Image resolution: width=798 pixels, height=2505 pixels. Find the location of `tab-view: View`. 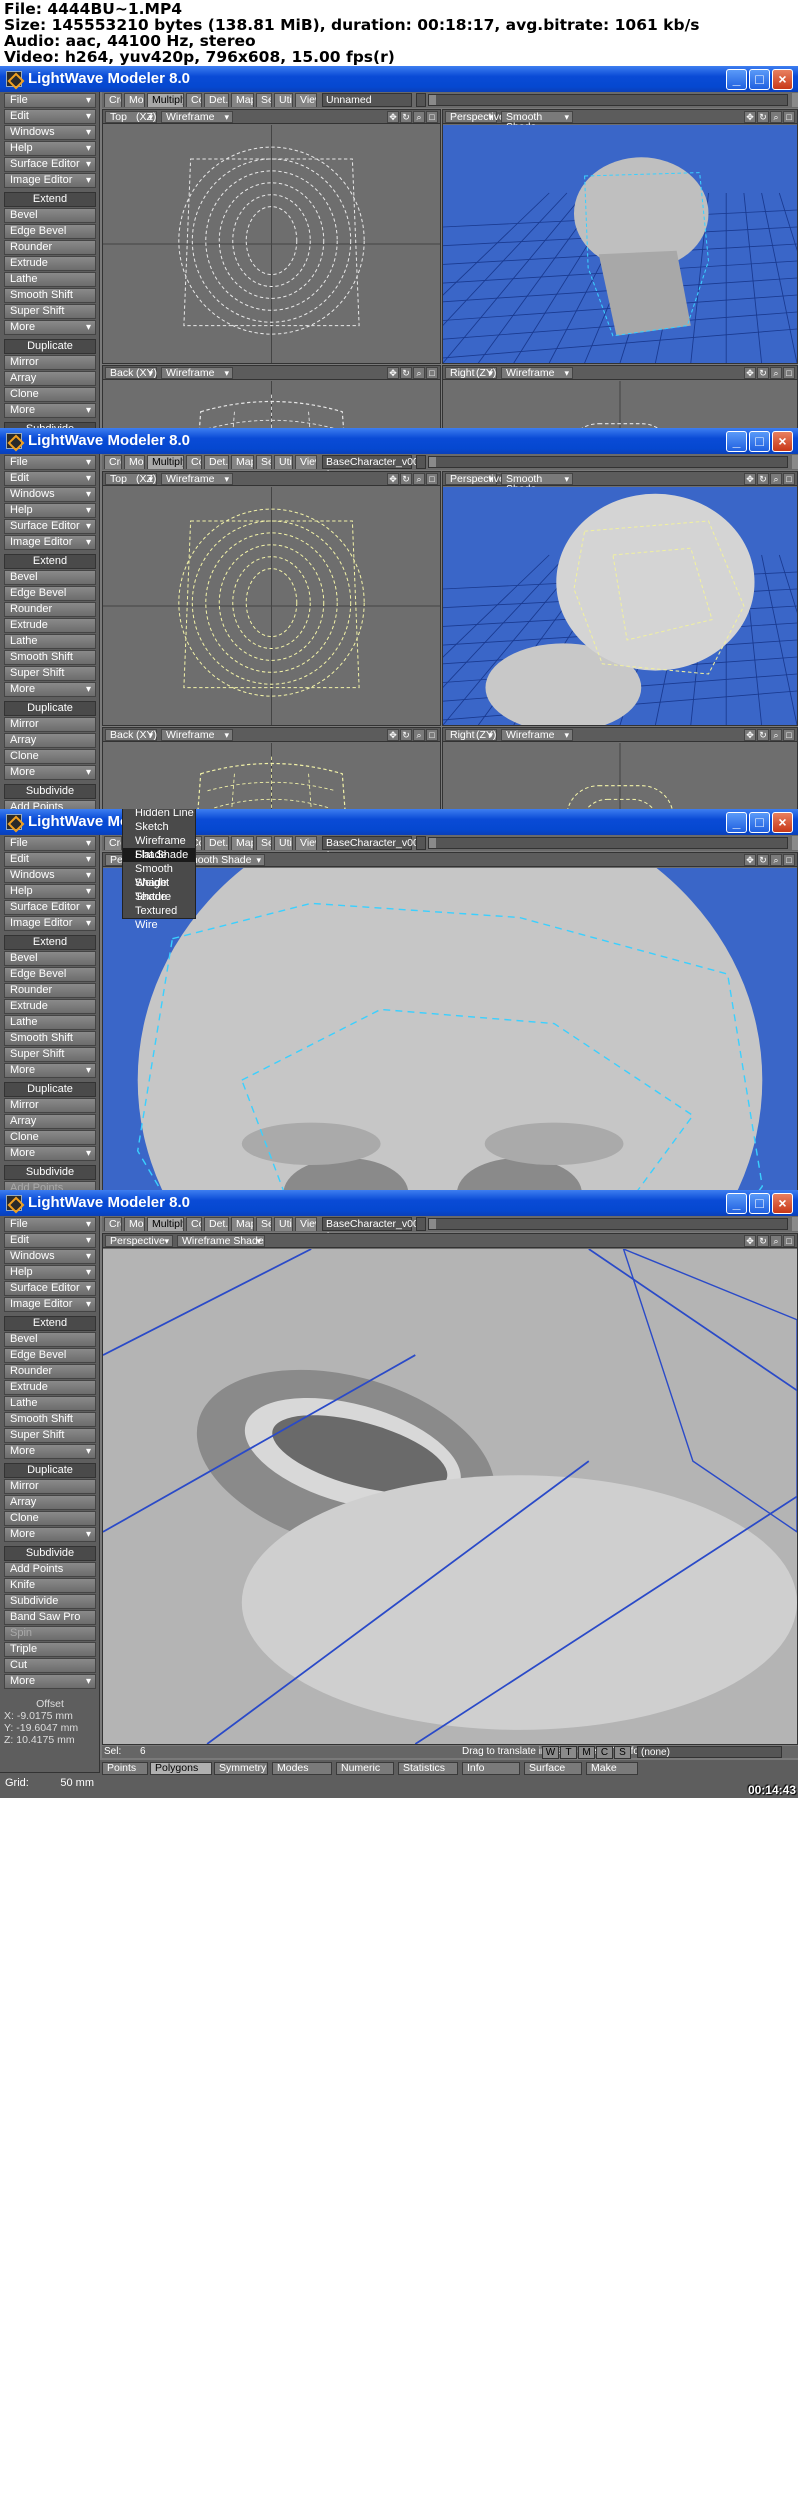

tab-view: View is located at coordinates (306, 462).